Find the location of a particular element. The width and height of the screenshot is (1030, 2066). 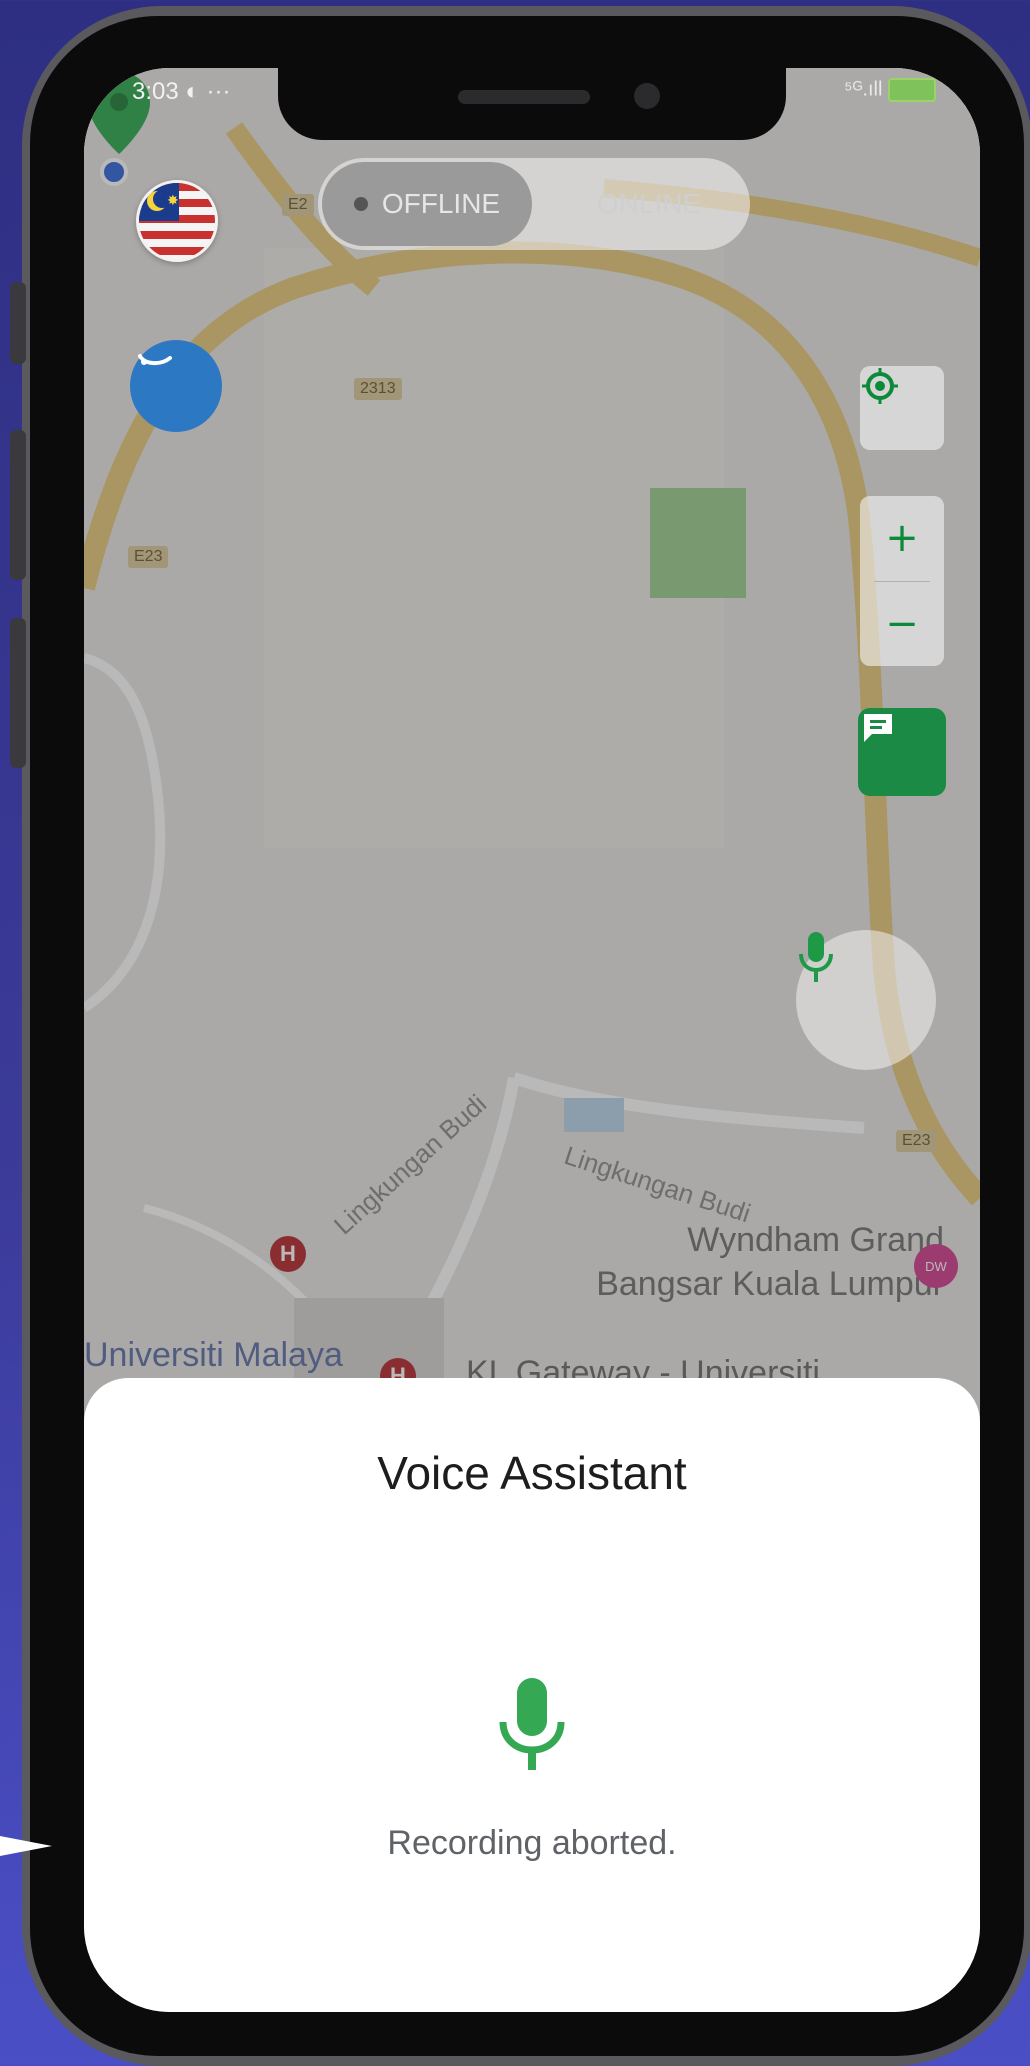

road-shield-e23-lower: E23 is located at coordinates (916, 1141).